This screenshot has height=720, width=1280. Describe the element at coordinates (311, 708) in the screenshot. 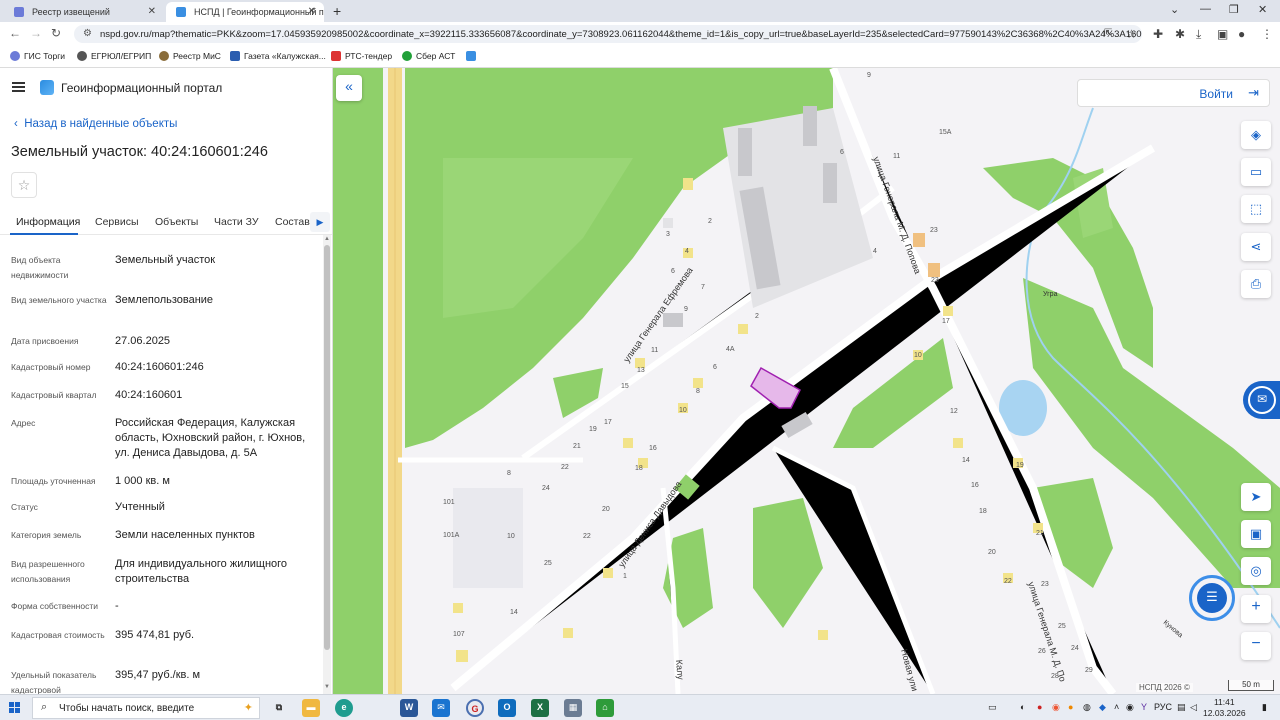

I see `file-explorer-icon: ▬` at that location.